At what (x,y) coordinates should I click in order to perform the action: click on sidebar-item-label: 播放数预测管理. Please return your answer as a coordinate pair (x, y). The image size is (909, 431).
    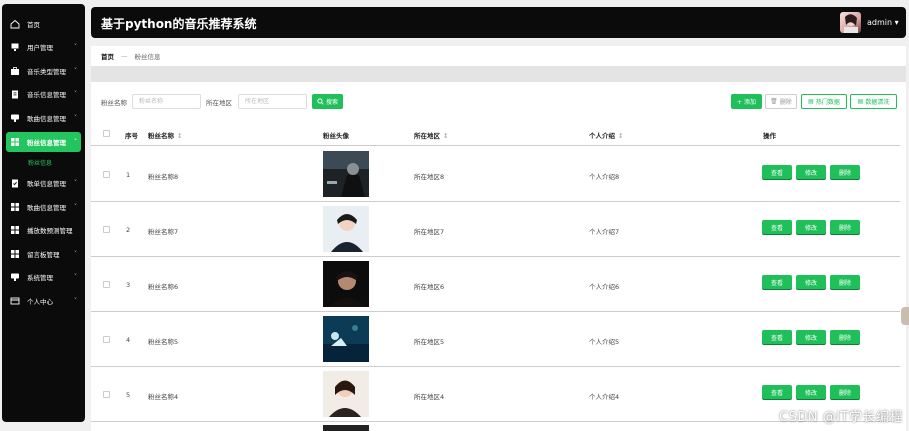
    Looking at the image, I should click on (50, 231).